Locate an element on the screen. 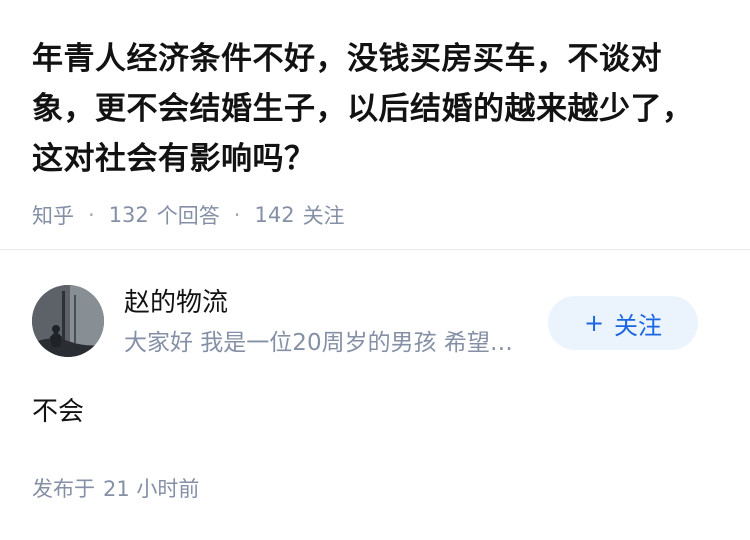 The image size is (750, 540). publish-time-value: 21 小时前 is located at coordinates (151, 489).